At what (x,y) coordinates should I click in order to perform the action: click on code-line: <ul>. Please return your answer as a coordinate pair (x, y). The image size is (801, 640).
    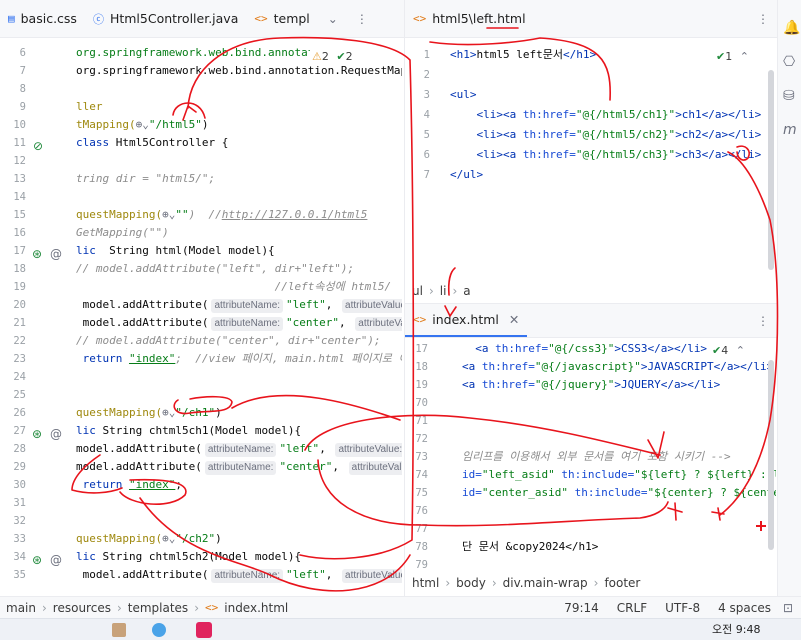
    Looking at the image, I should click on (610, 95).